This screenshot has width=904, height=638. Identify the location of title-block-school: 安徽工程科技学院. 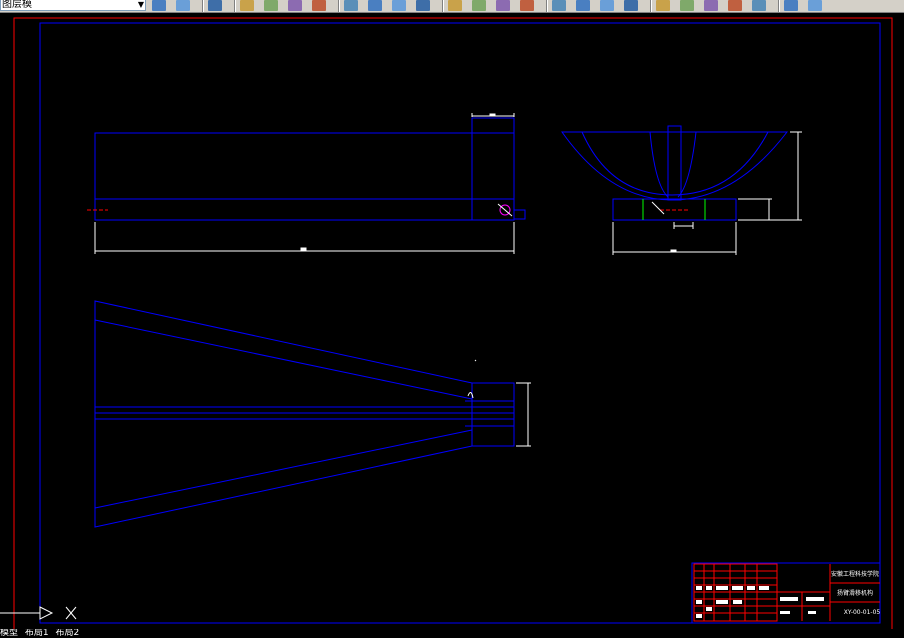
(855, 574).